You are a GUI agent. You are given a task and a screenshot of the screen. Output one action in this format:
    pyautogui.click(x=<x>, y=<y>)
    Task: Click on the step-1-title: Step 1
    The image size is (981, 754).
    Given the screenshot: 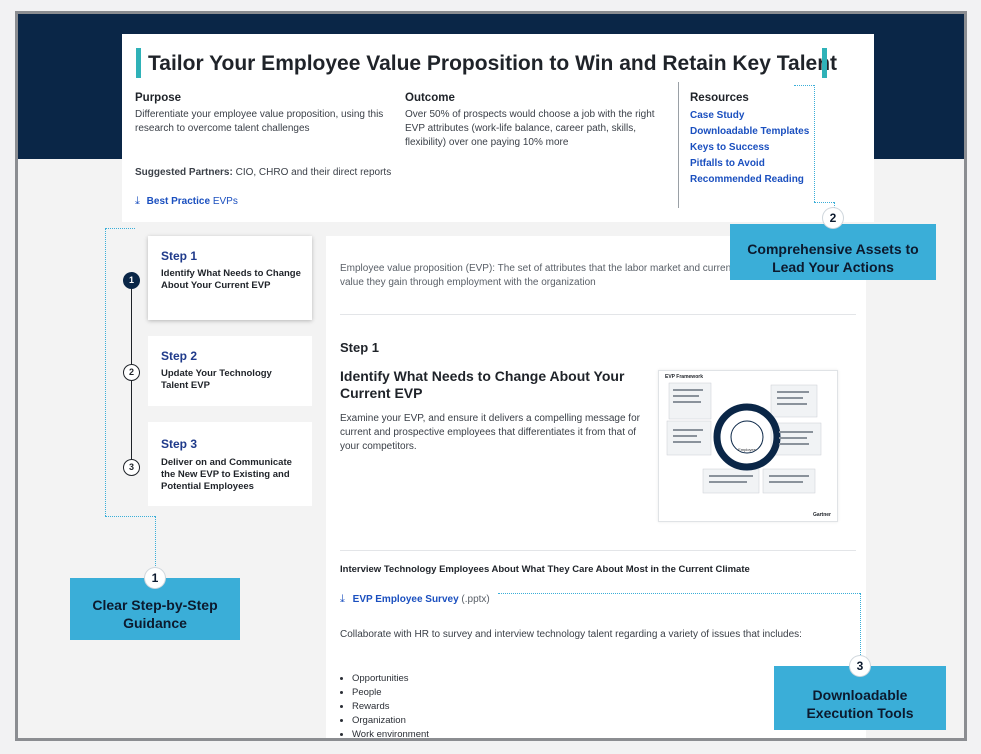 What is the action you would take?
    pyautogui.click(x=179, y=256)
    